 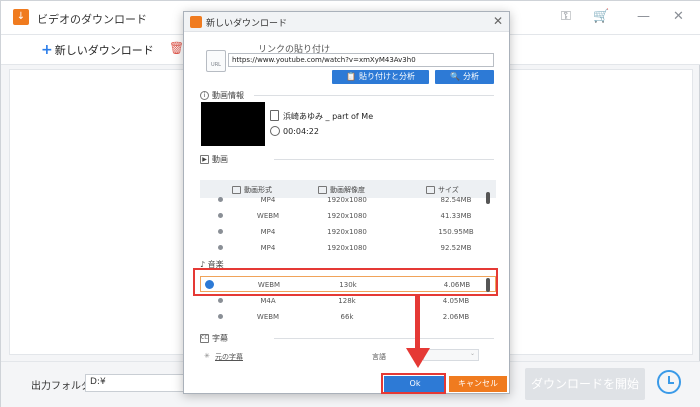 I want to click on minimize-button: —, so click(x=643, y=16).